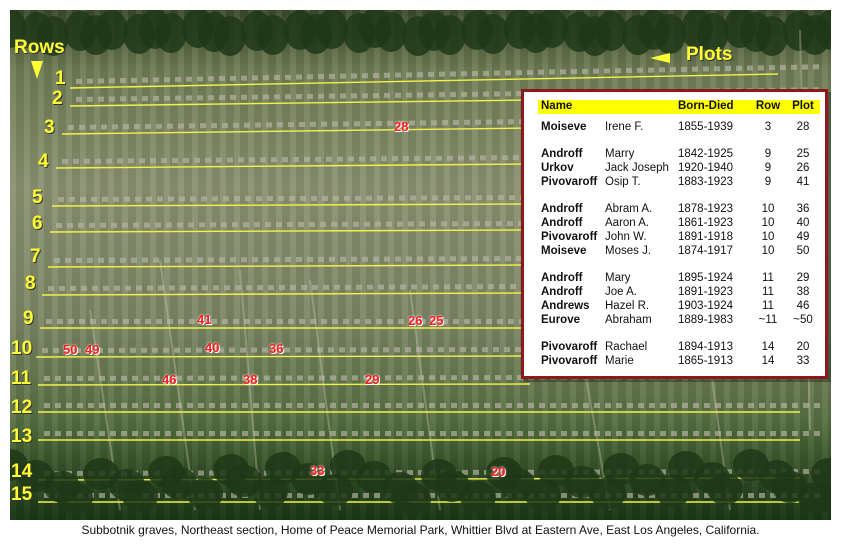  What do you see at coordinates (705, 361) in the screenshot?
I see `legend-born-died: 1865-1913` at bounding box center [705, 361].